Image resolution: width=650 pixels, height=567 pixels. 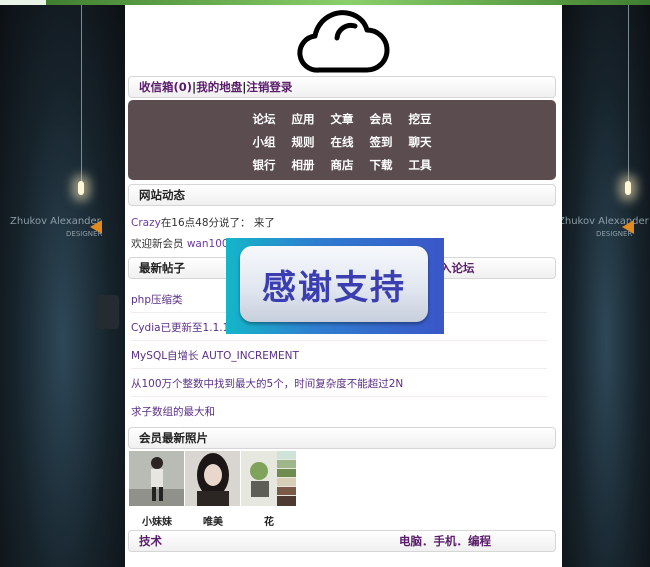 I want to click on nav-item-shop: 商店, so click(x=342, y=165).